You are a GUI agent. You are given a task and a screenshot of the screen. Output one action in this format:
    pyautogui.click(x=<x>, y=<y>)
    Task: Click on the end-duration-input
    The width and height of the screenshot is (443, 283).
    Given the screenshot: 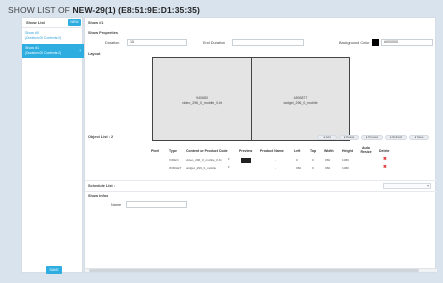 What is the action you would take?
    pyautogui.click(x=268, y=42)
    